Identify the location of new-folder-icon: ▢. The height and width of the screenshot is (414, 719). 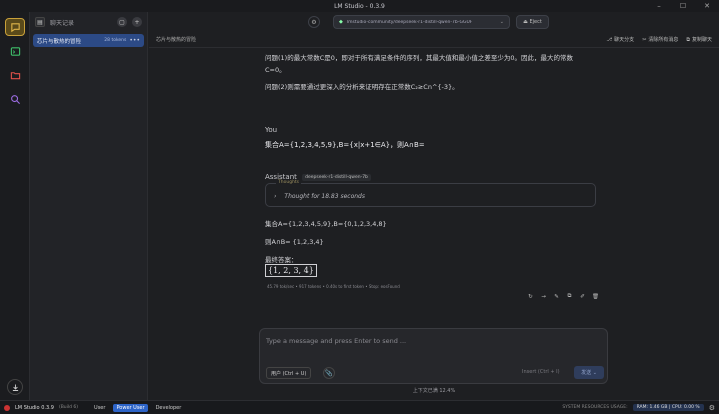
(122, 22).